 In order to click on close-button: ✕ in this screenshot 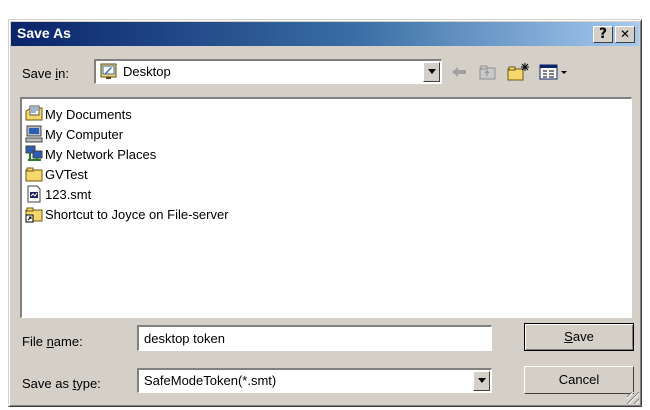, I will do `click(625, 34)`.